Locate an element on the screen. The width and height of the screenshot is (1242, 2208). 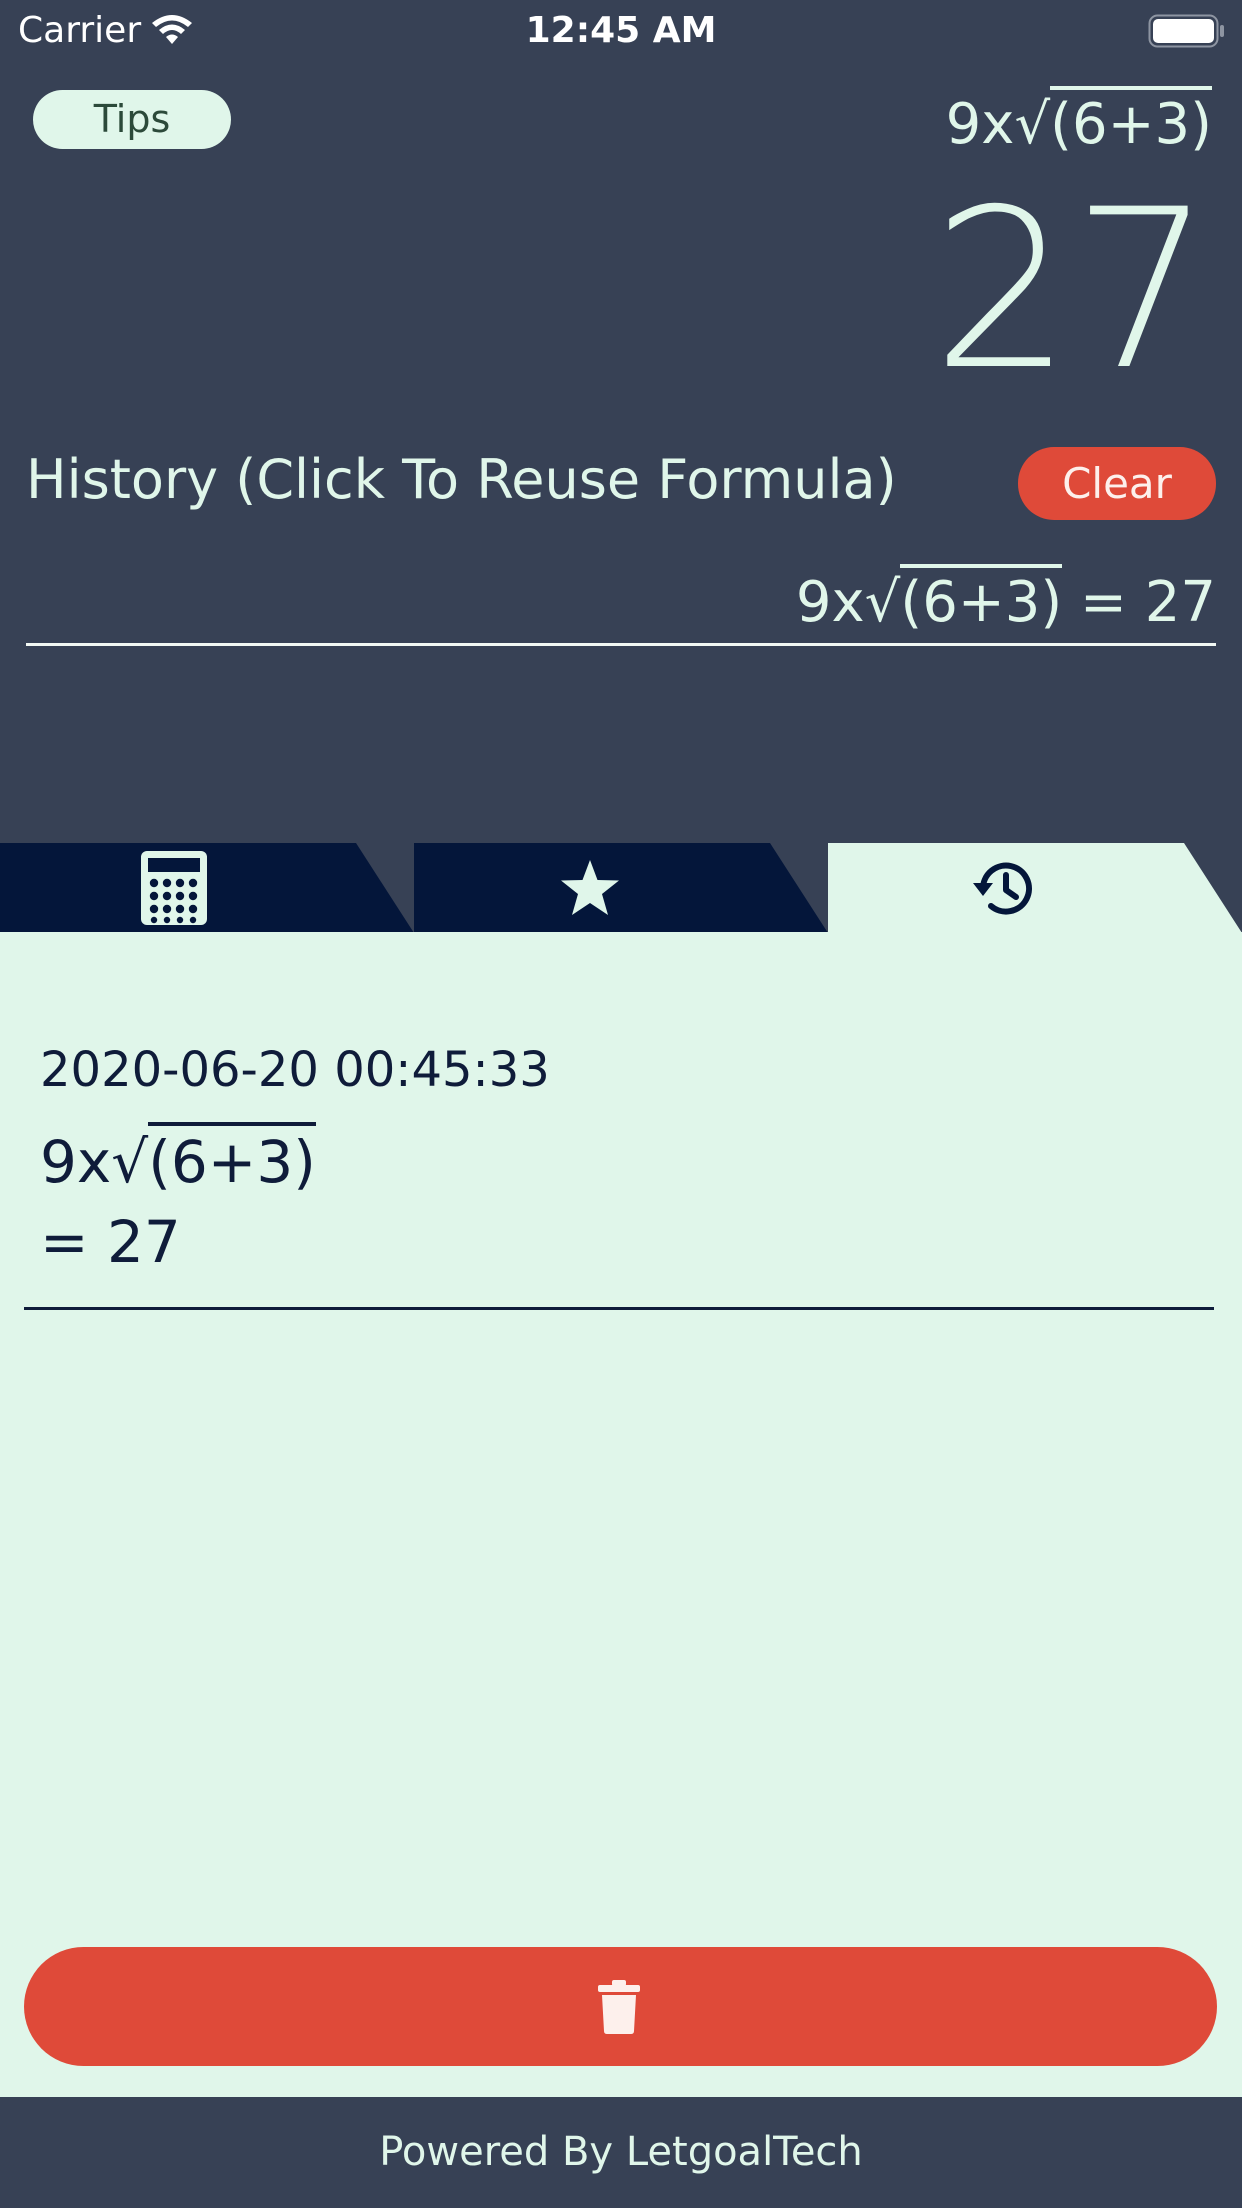
tab-strip is located at coordinates (621, 888).